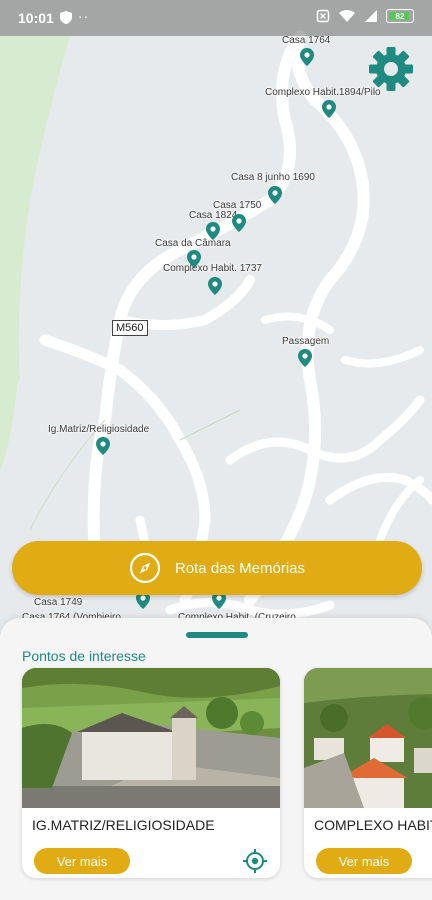  What do you see at coordinates (323, 92) in the screenshot?
I see `poi-label-complexo-1894: Complexo Habit.1894/Pilo` at bounding box center [323, 92].